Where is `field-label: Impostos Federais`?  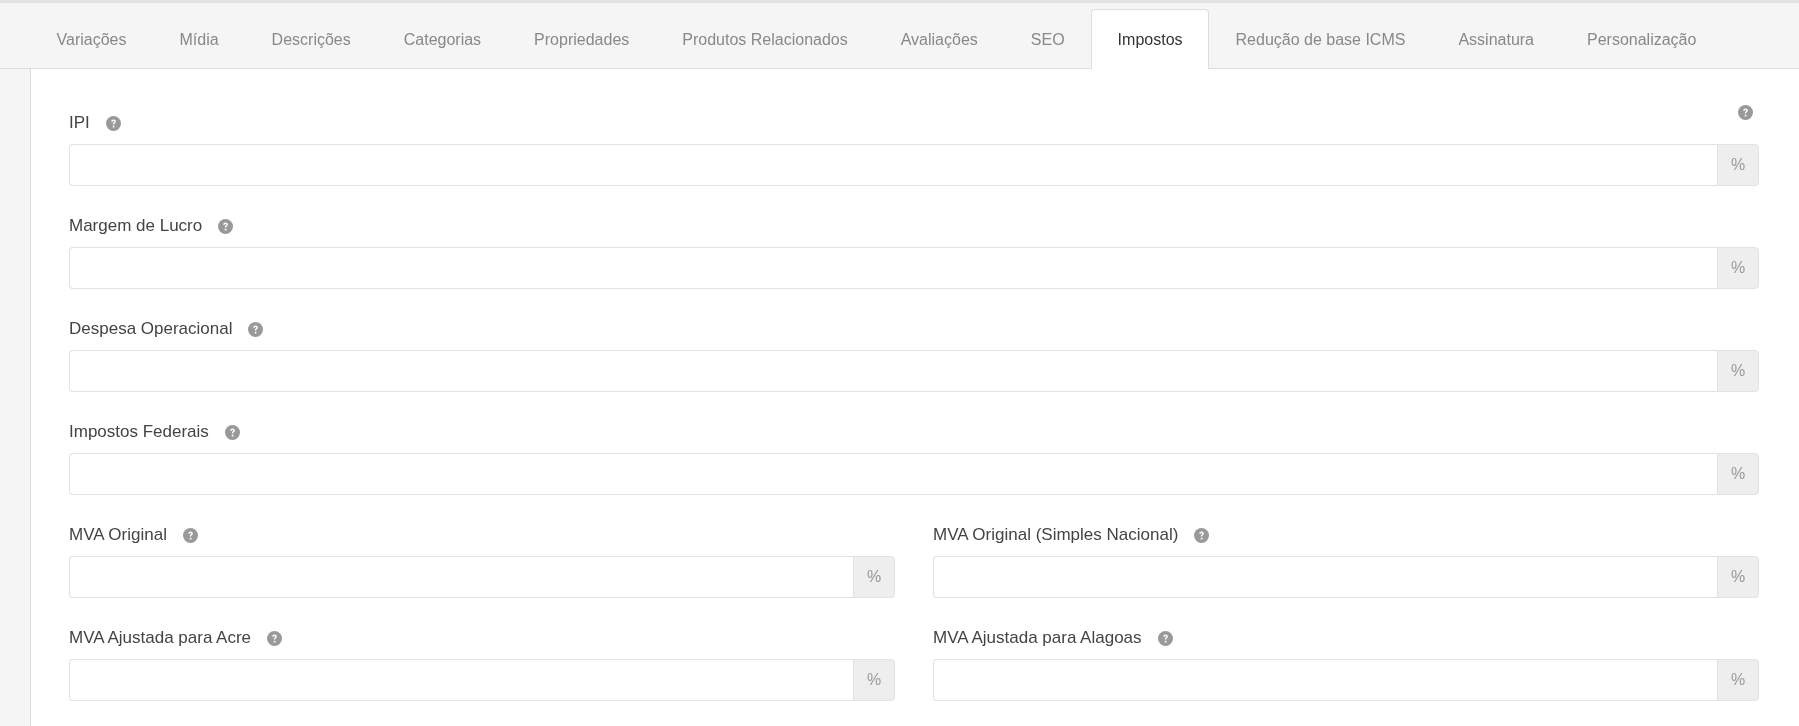
field-label: Impostos Federais is located at coordinates (139, 432).